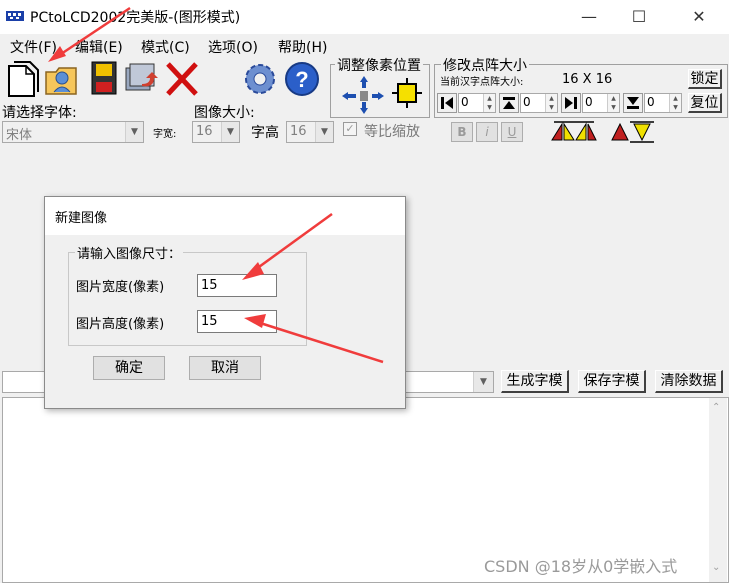 This screenshot has width=729, height=583. What do you see at coordinates (81, 218) in the screenshot?
I see `dialog-title: 新建图像` at bounding box center [81, 218].